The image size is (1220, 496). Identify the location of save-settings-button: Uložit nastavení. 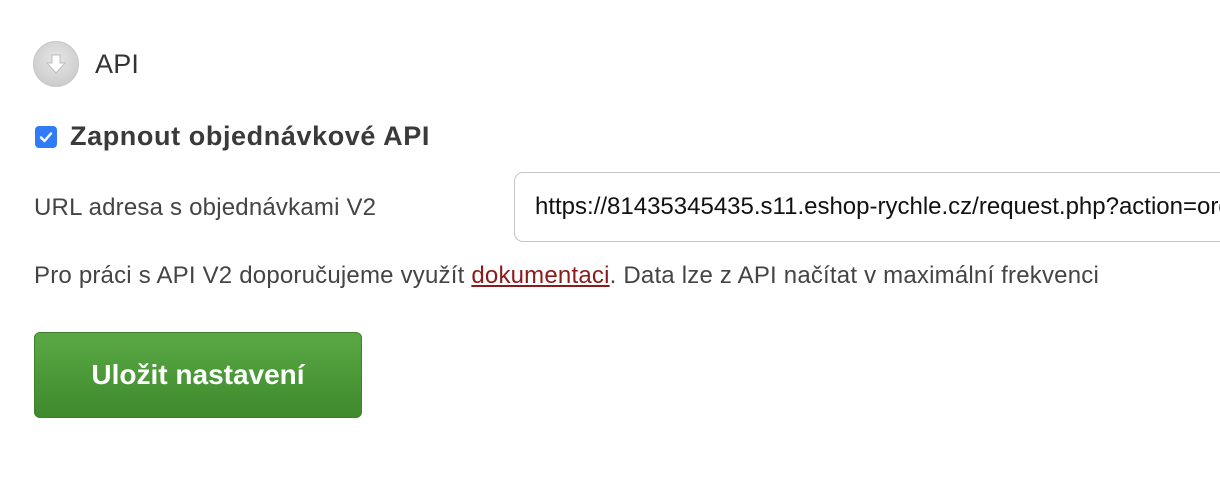
(198, 375).